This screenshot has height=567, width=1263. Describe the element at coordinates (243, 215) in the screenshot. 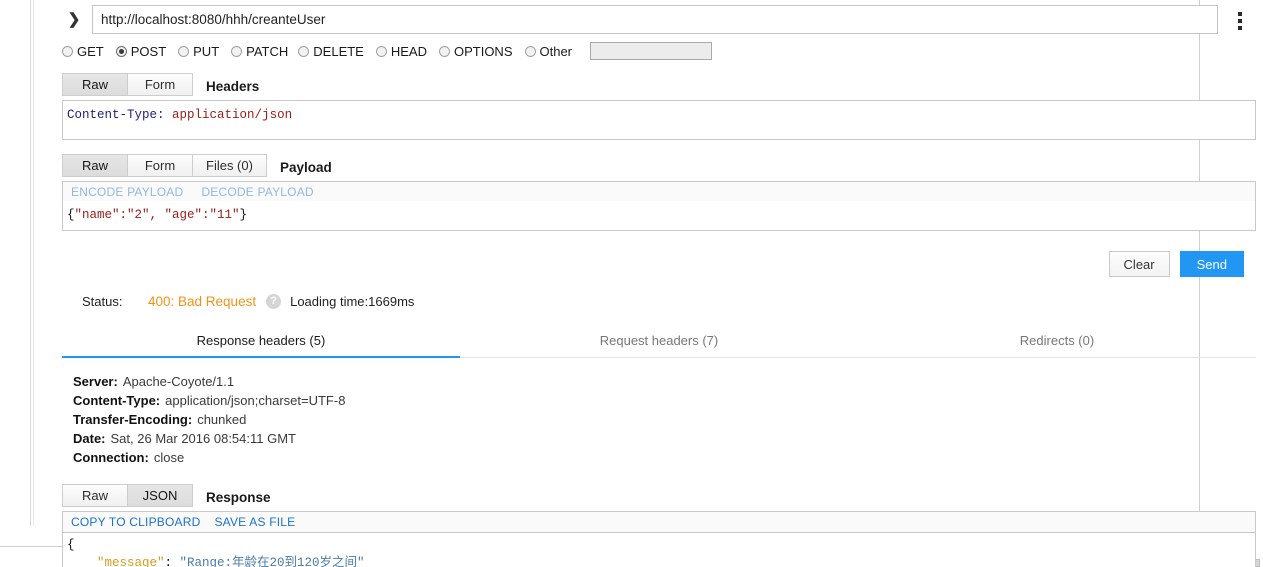

I see `payload-close-brace: }` at that location.